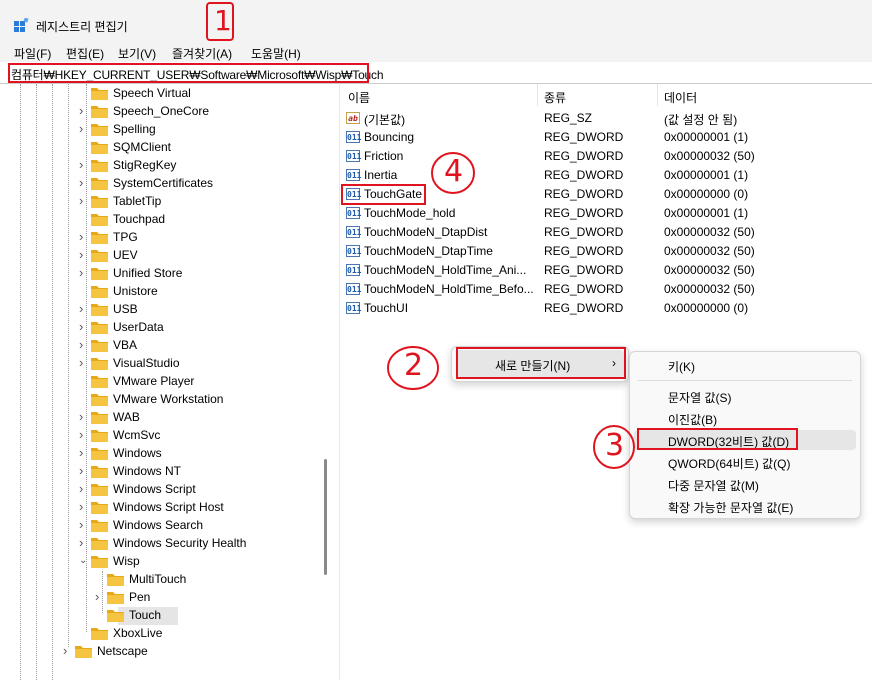 The image size is (872, 680). I want to click on value-row: ab (기본값) REG_SZ (값 설정 안 됨), so click(606, 118).